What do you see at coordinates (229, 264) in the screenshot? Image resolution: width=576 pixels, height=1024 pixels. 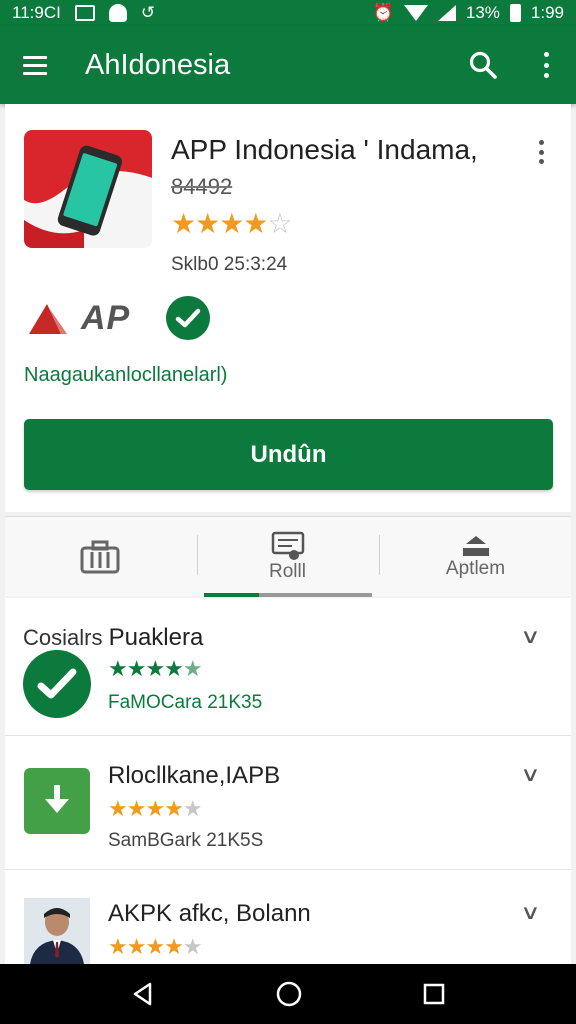 I see `app-meta: Sklb0 25:3:24` at bounding box center [229, 264].